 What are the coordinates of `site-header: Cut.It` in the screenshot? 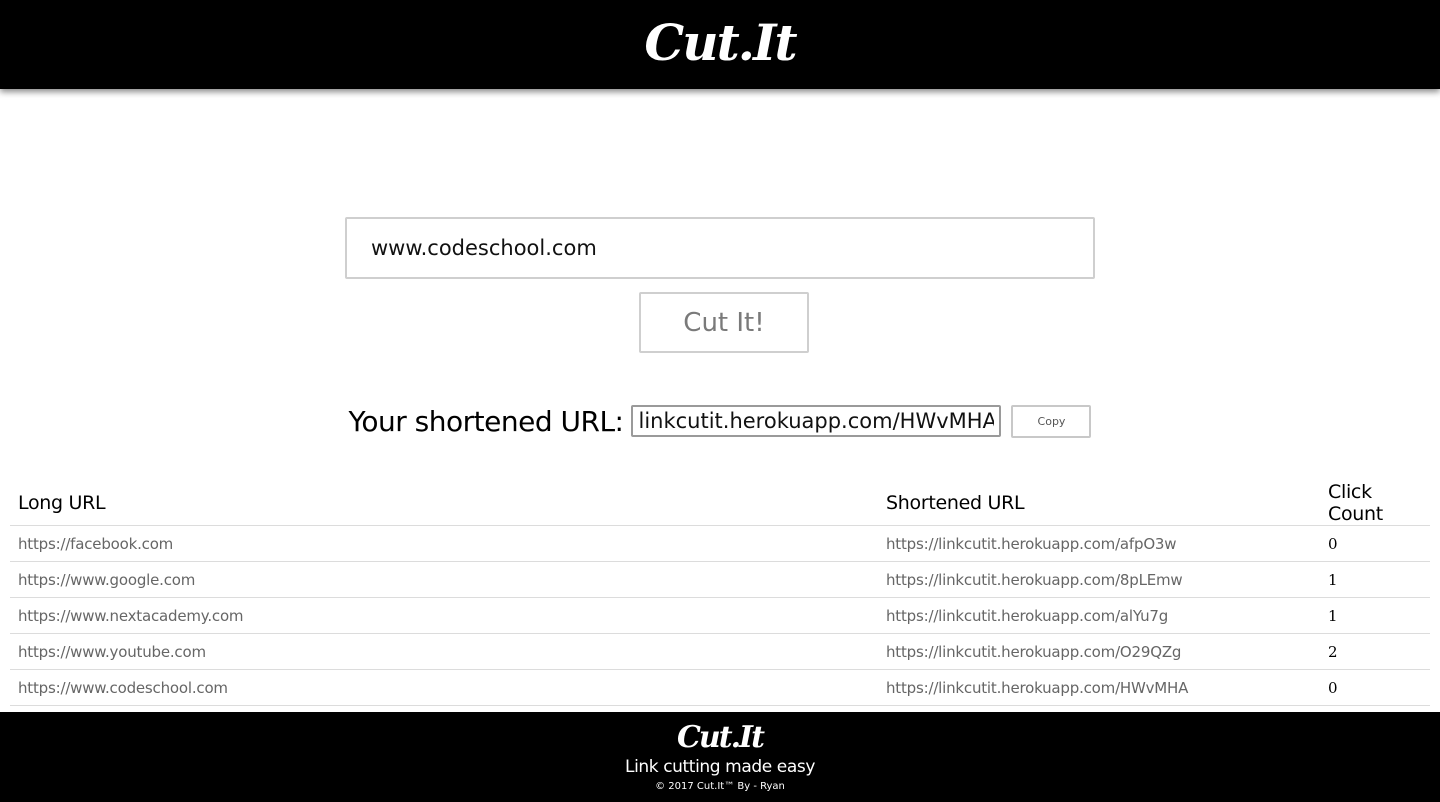 It's located at (720, 44).